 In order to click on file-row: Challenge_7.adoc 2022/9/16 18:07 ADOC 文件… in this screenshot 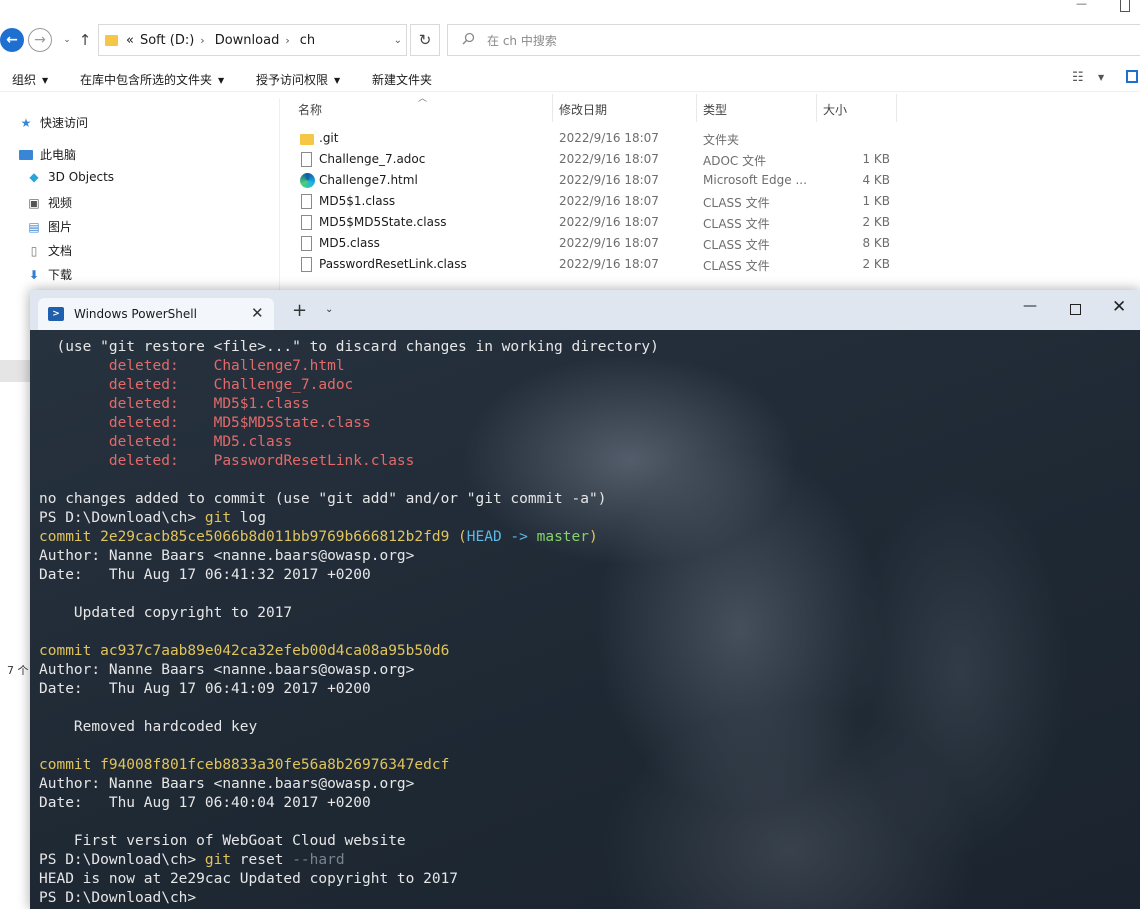, I will do `click(596, 159)`.